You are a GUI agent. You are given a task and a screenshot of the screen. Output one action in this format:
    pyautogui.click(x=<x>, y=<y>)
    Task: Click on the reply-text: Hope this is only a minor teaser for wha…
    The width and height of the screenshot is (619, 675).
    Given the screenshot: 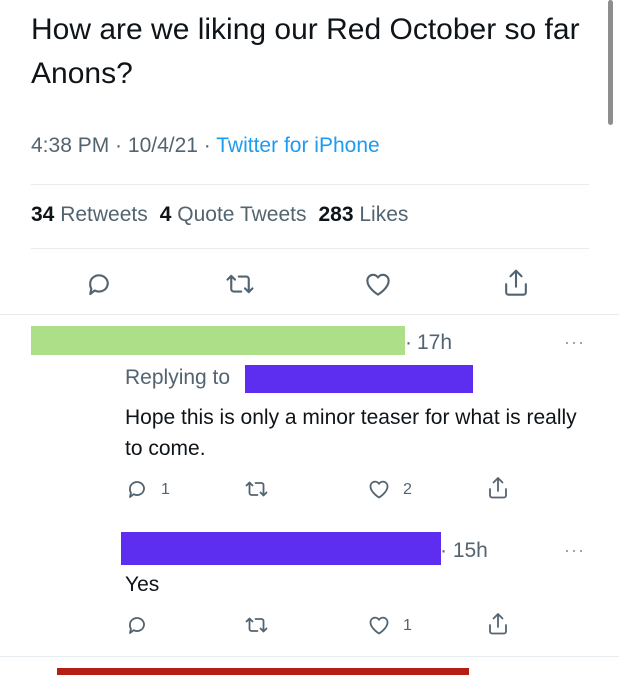 What is the action you would take?
    pyautogui.click(x=351, y=433)
    